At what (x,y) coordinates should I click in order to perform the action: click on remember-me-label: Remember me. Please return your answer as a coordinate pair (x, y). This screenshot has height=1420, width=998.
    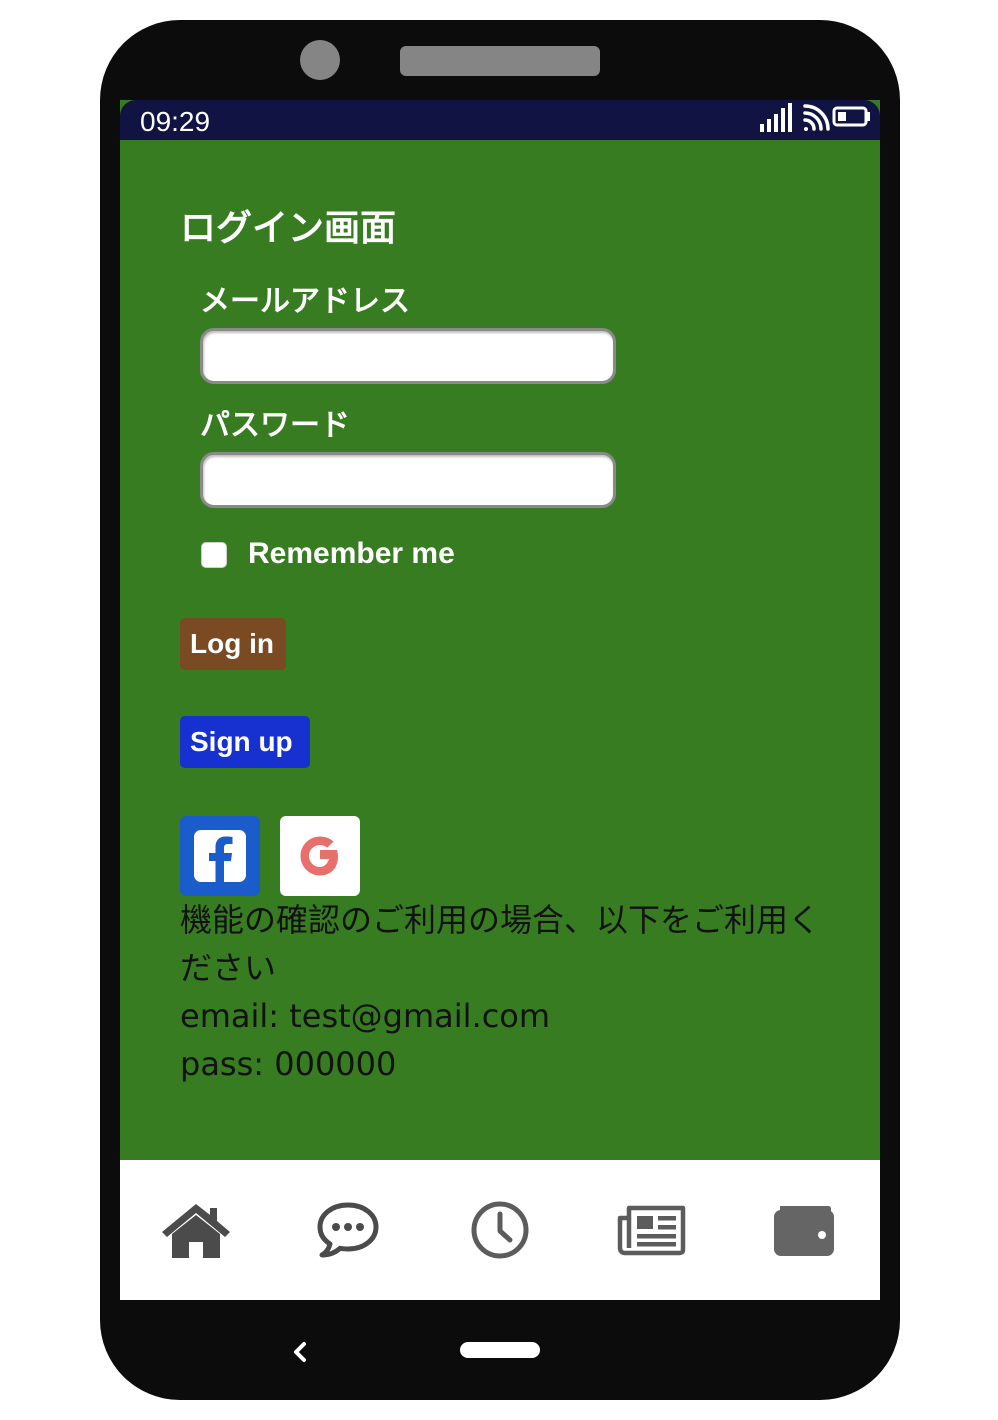
    Looking at the image, I should click on (351, 554).